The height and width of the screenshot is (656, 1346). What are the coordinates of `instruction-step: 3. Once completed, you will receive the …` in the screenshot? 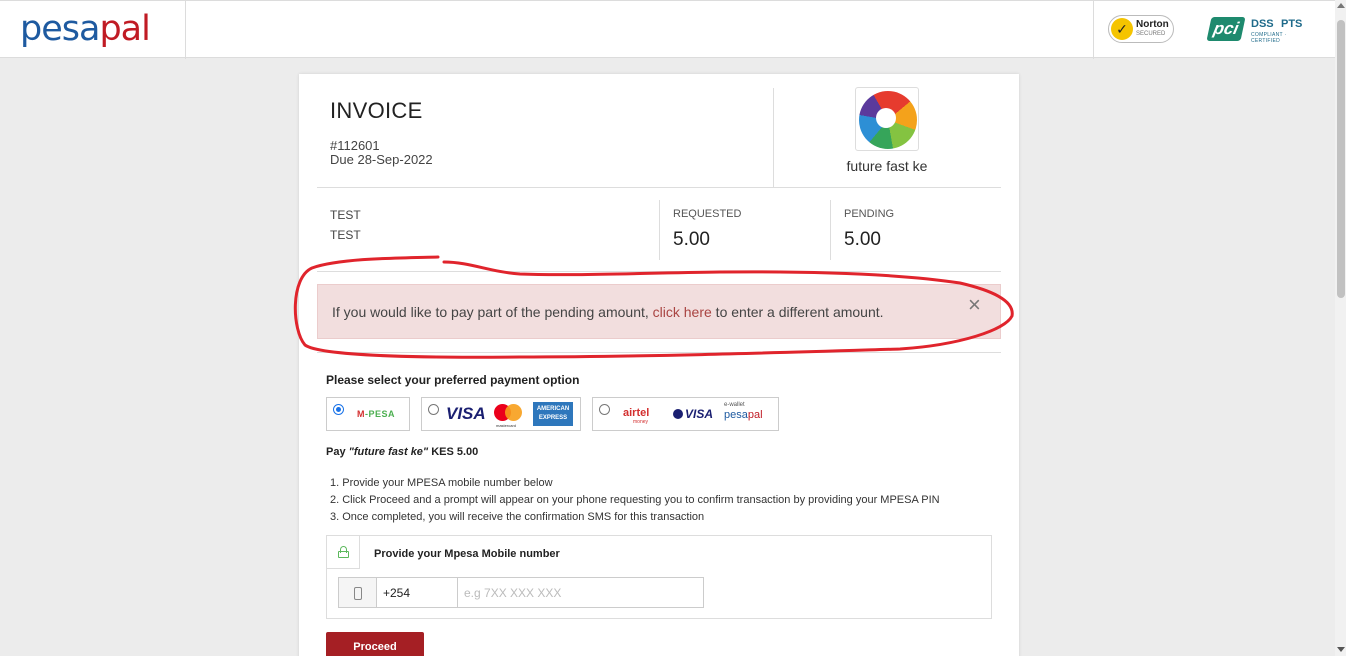 It's located at (517, 517).